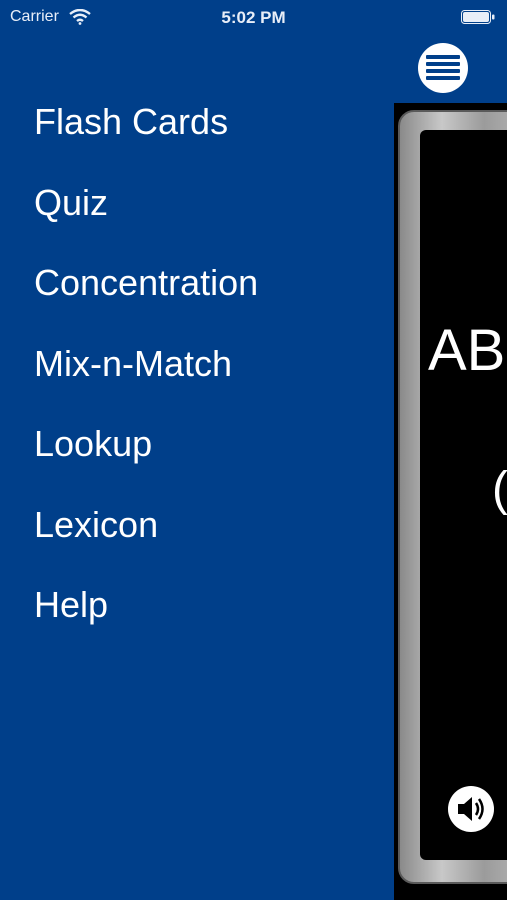 Image resolution: width=507 pixels, height=900 pixels. Describe the element at coordinates (146, 460) in the screenshot. I see `menu-item-lookup: Lookup` at that location.